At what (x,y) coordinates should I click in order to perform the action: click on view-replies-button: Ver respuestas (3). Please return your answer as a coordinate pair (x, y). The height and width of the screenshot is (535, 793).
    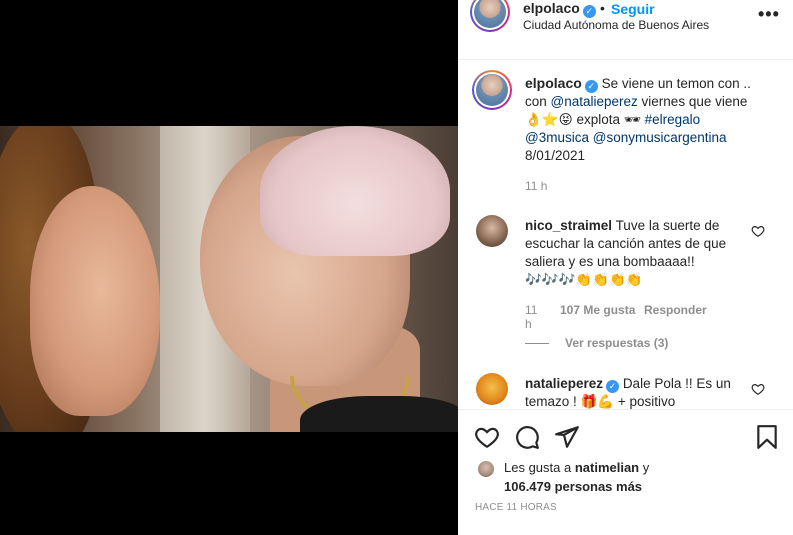
    Looking at the image, I should click on (616, 343).